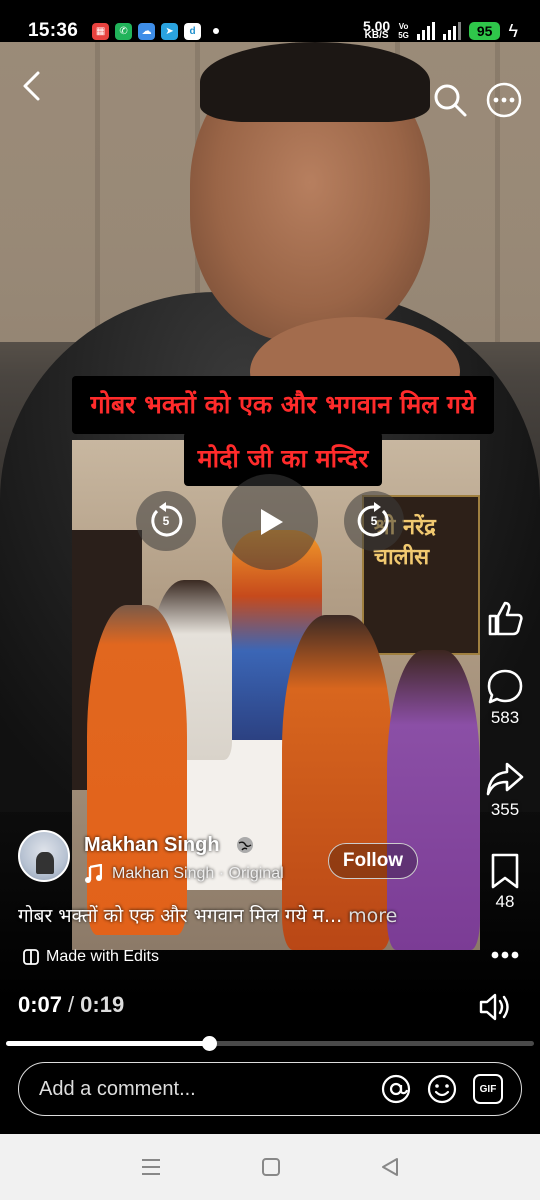 The width and height of the screenshot is (540, 1200). I want to click on video-caption-line1: गोबर भक्तों को एक और भगवान मिल गये, so click(283, 405).